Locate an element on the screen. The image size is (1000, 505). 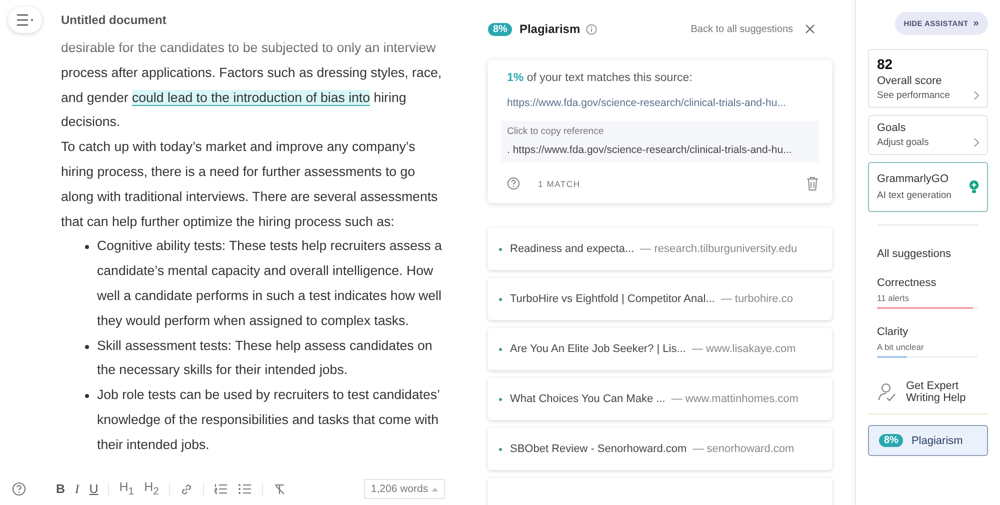
word-count-button: 1,206 words is located at coordinates (405, 489).